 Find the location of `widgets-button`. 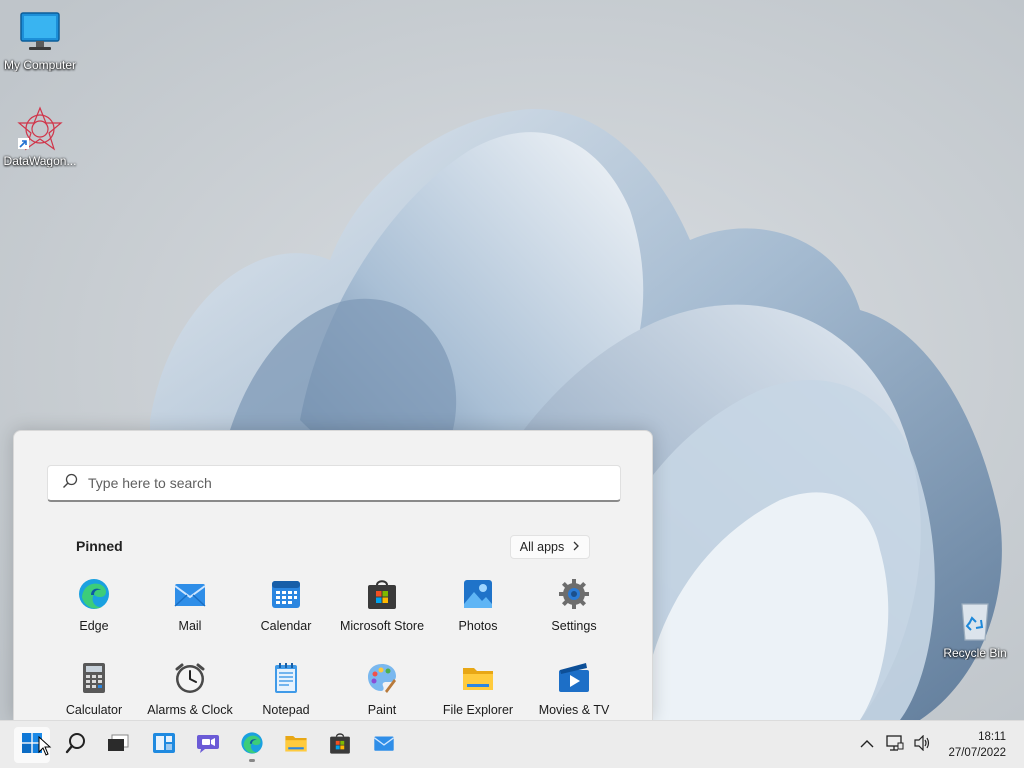

widgets-button is located at coordinates (164, 745).